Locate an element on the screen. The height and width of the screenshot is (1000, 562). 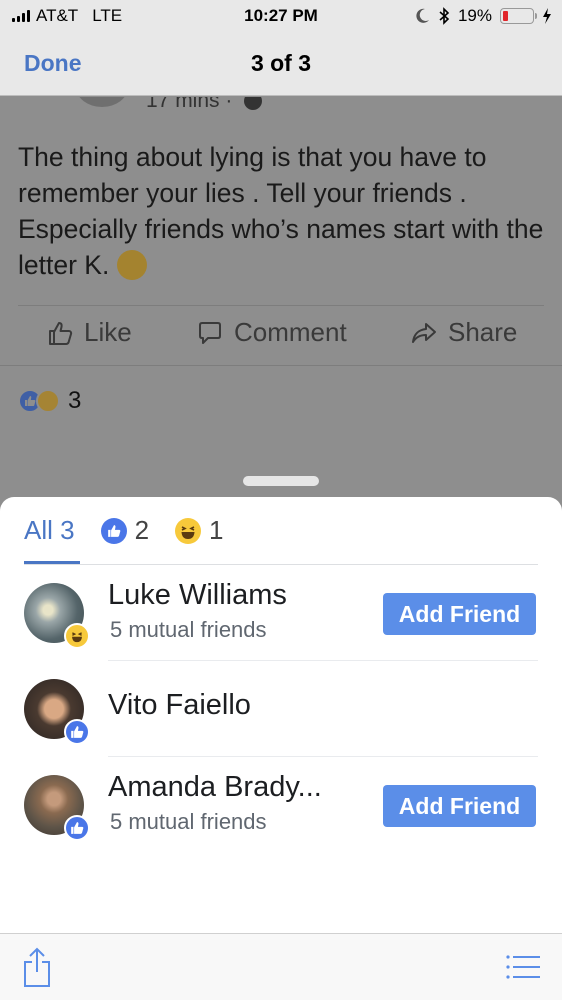
upside-down-face-icon is located at coordinates (131, 265).